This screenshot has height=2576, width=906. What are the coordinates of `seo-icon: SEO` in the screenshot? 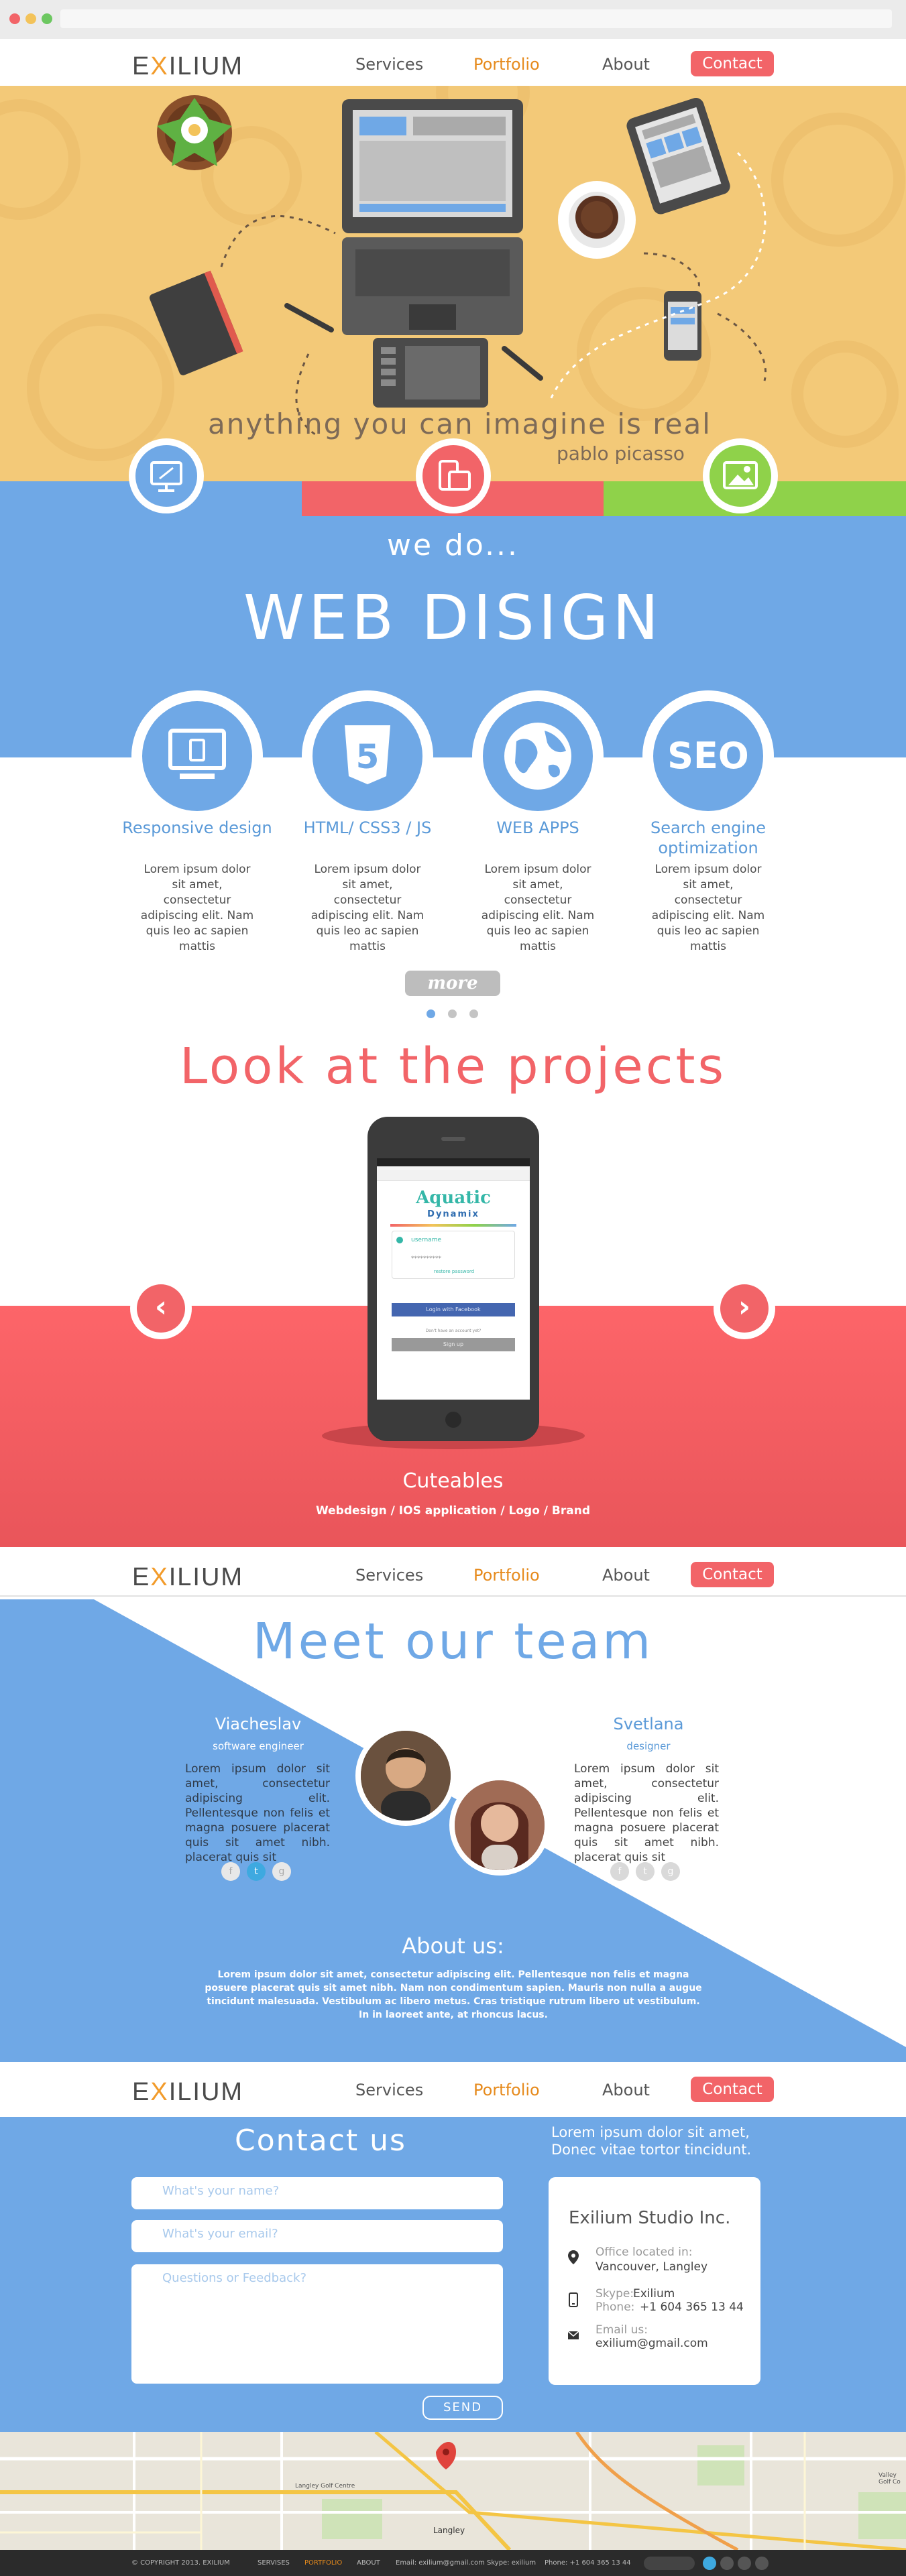 It's located at (708, 756).